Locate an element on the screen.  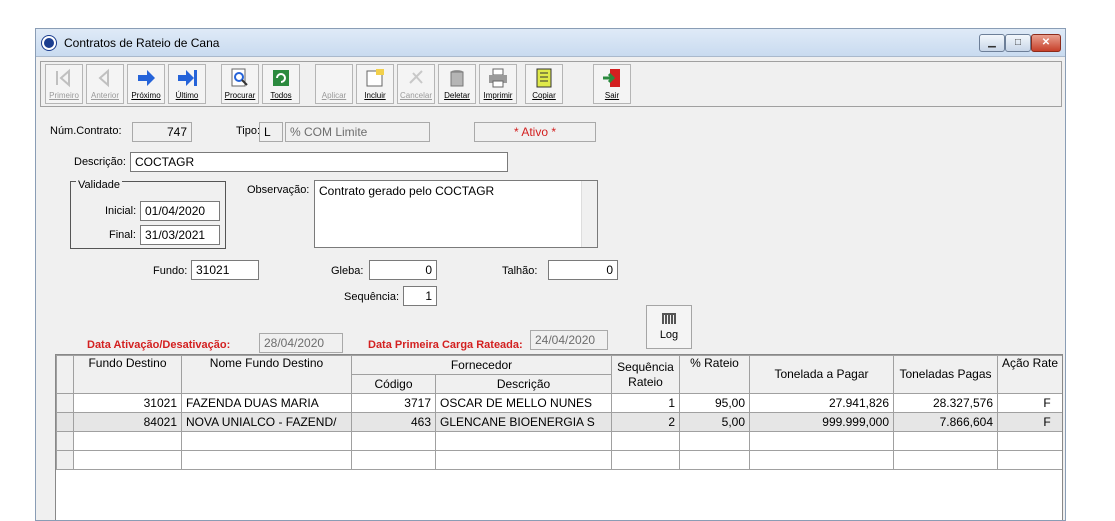
fund-name-header: Nome Fundo Destino is located at coordinates (266, 374).